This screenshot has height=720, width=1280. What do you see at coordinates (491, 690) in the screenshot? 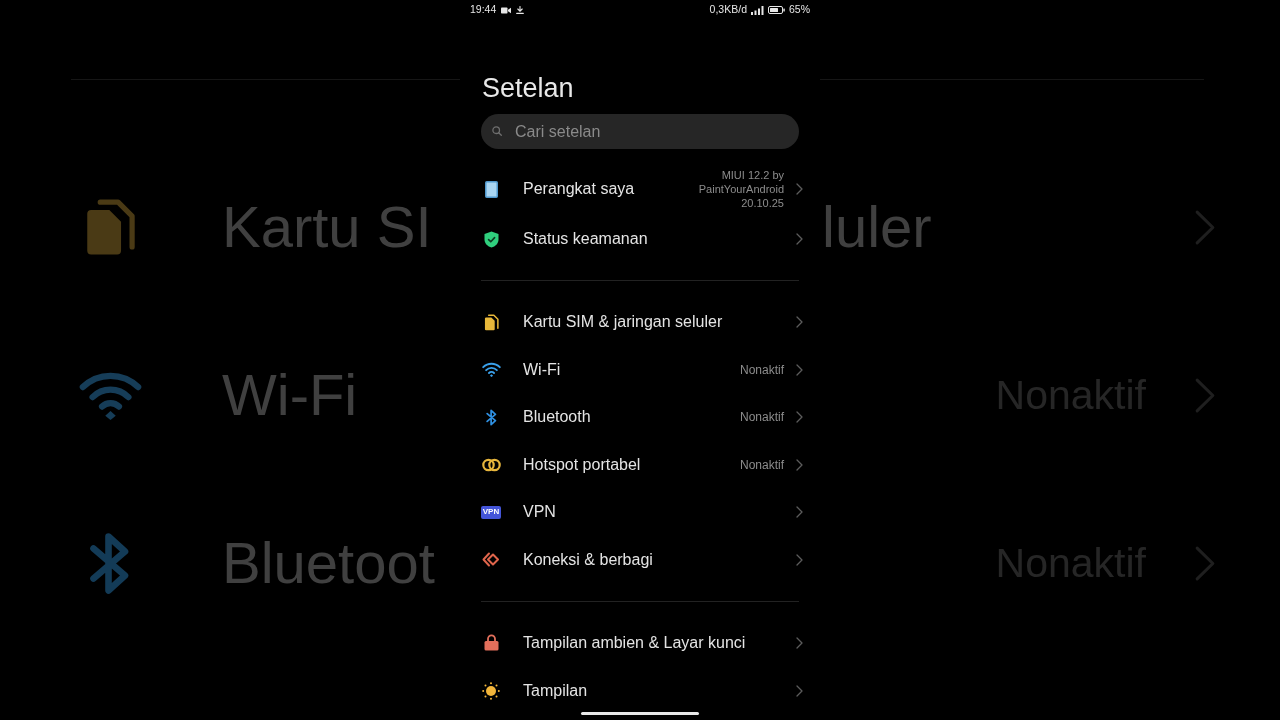
I see `sun-icon` at bounding box center [491, 690].